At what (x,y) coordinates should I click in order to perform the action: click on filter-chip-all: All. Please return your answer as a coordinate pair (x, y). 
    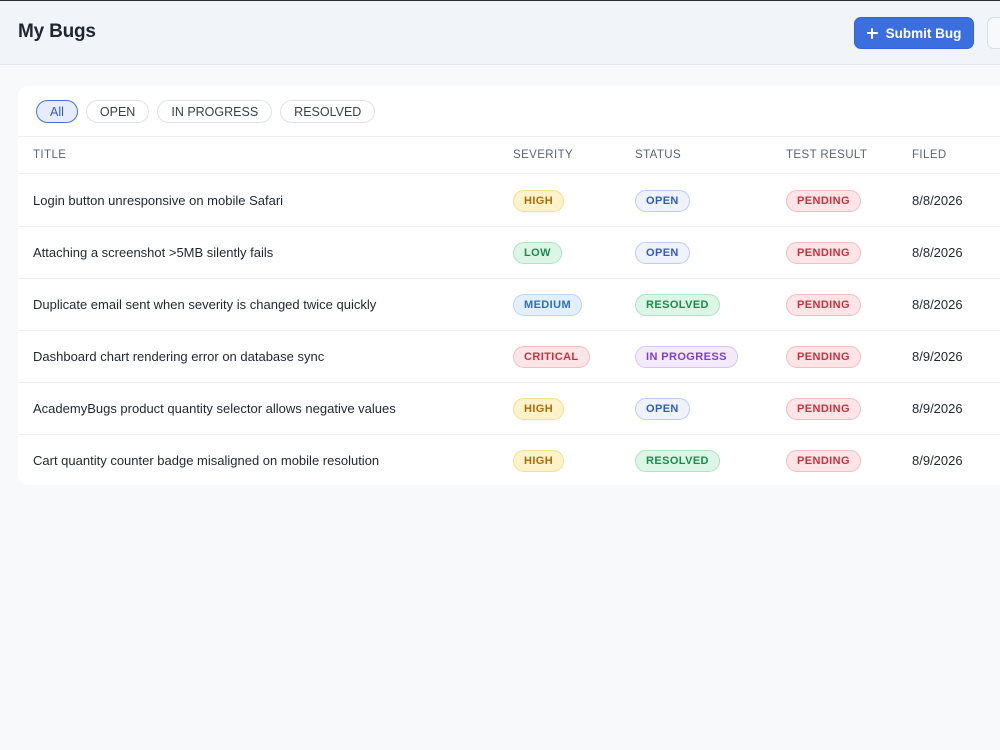
    Looking at the image, I should click on (57, 111).